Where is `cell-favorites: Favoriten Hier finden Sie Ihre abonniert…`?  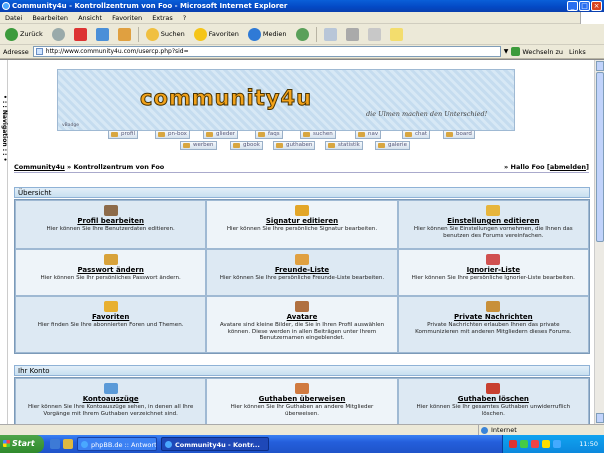 cell-favorites: Favoriten Hier finden Sie Ihre abonniert… is located at coordinates (111, 324).